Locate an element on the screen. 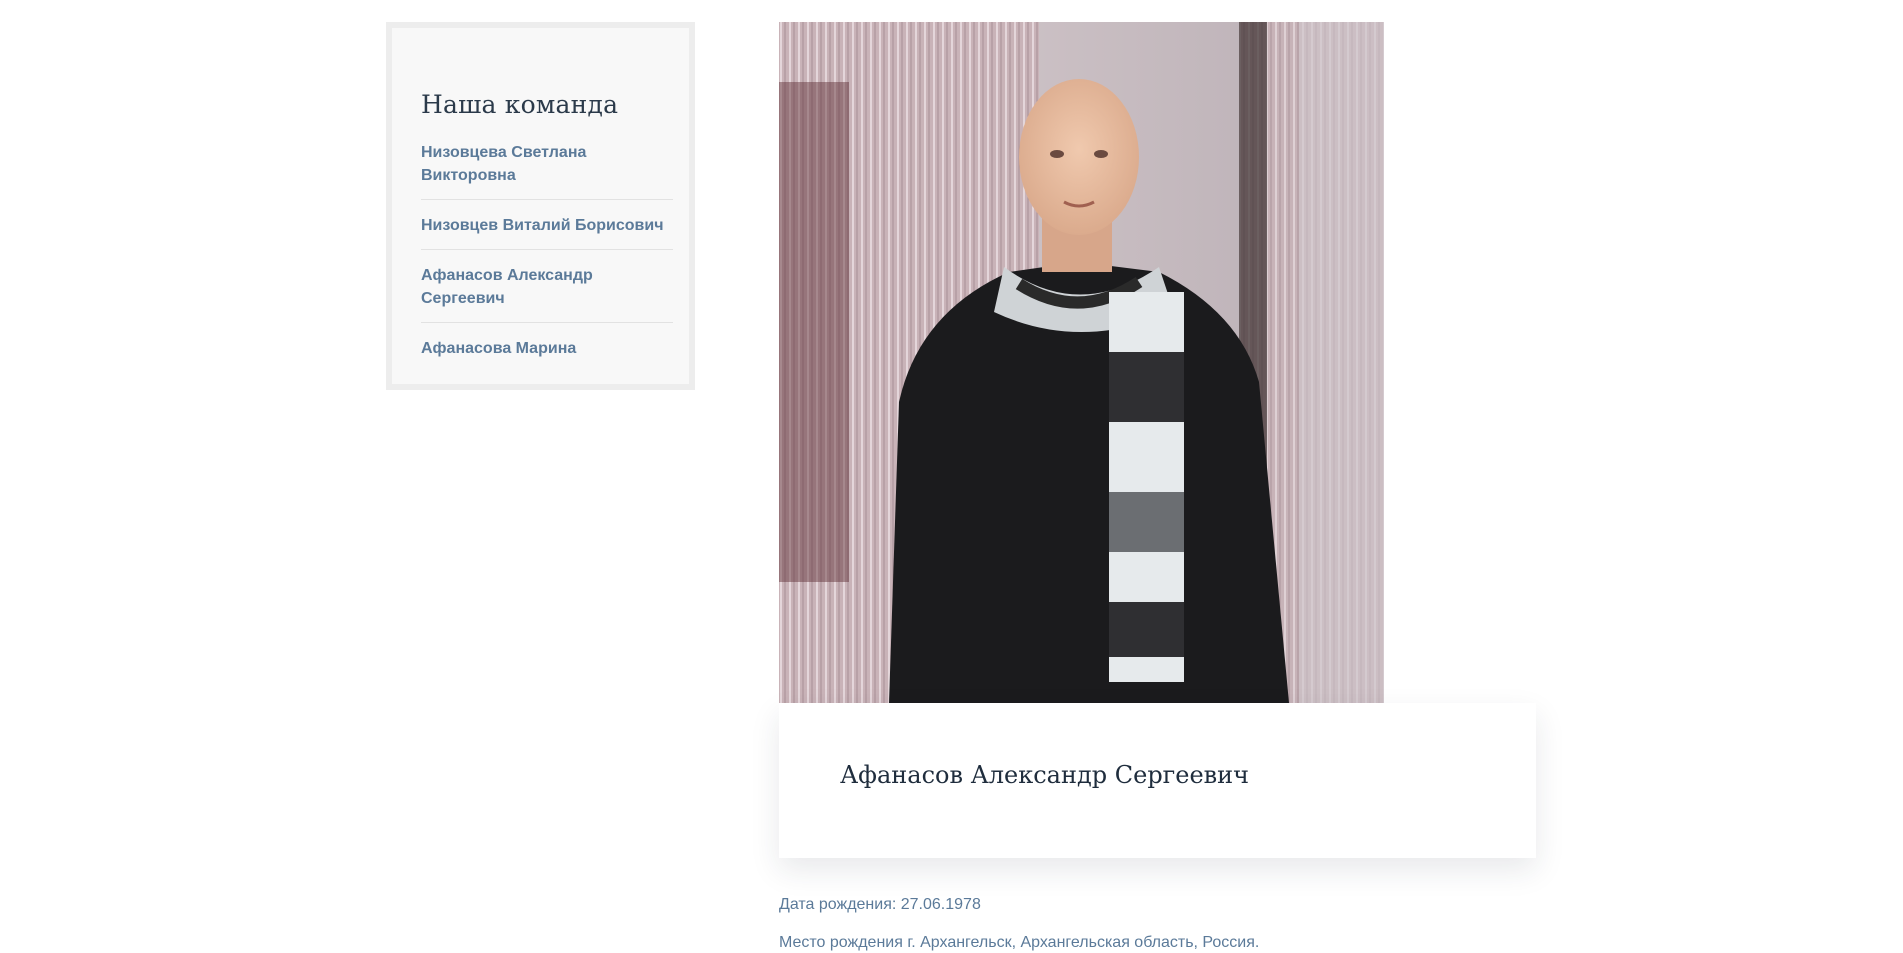  team-member-link-nizovtsev: Низовцев Виталий Борисович is located at coordinates (547, 225).